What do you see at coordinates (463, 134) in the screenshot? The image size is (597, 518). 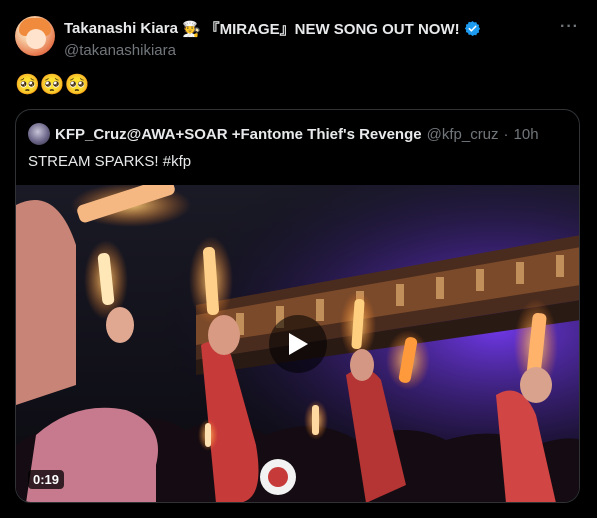 I see `quoted-author-handle: @kfp_cruz` at bounding box center [463, 134].